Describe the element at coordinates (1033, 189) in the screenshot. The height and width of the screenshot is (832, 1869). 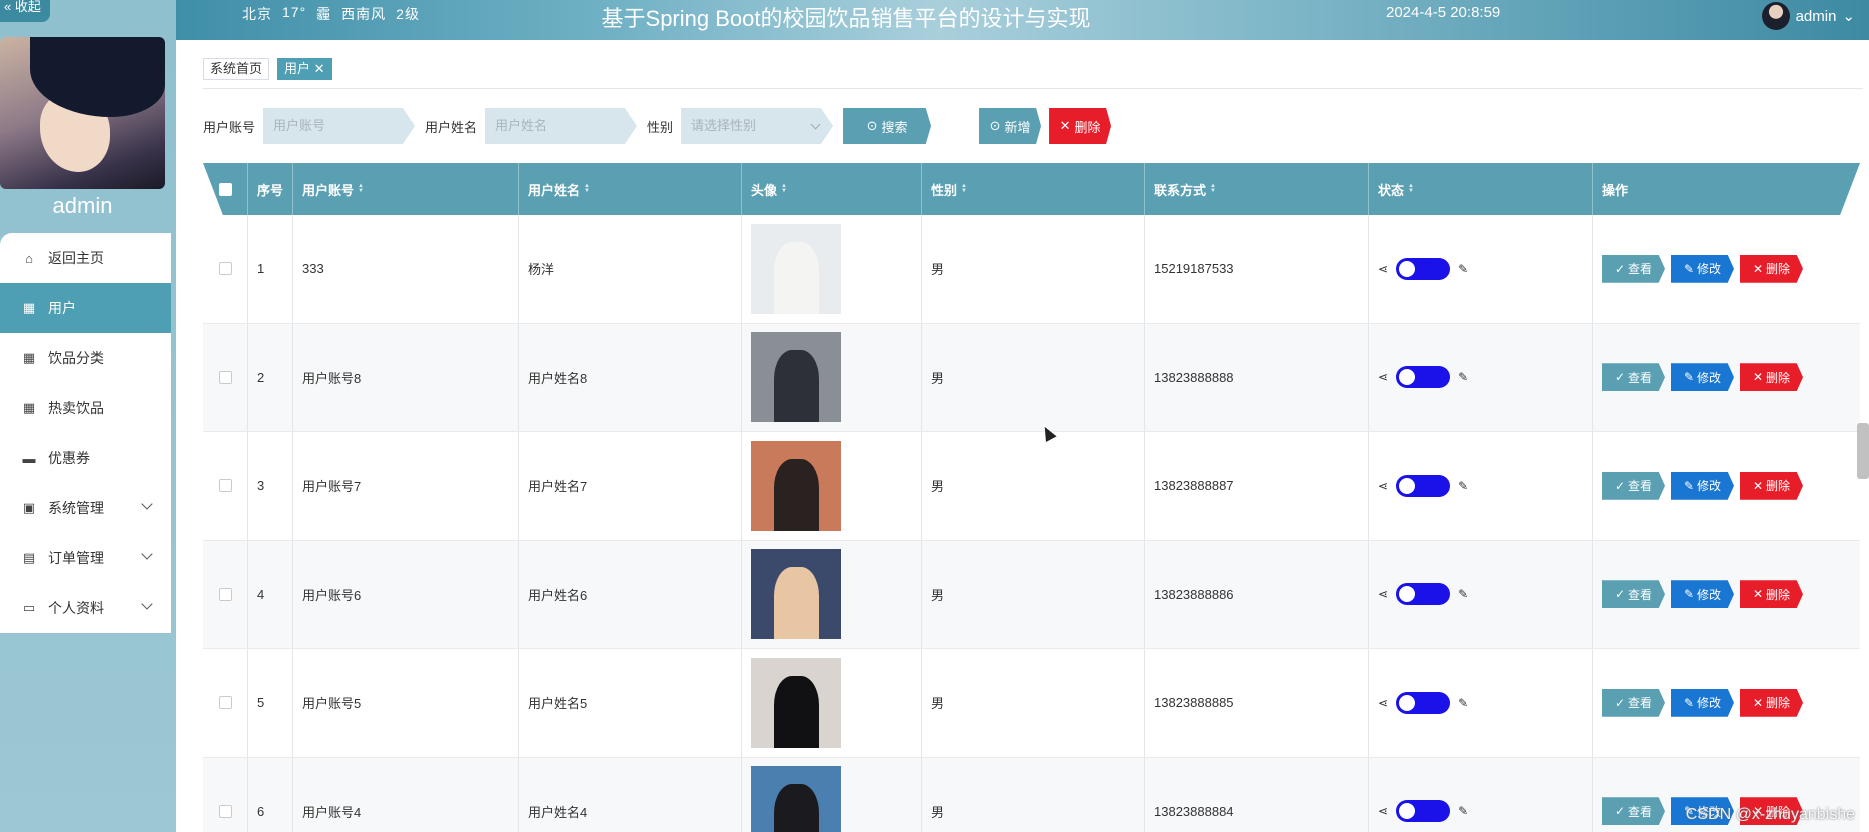
I see `column-header-gender: 性别 ▲ ▼` at that location.